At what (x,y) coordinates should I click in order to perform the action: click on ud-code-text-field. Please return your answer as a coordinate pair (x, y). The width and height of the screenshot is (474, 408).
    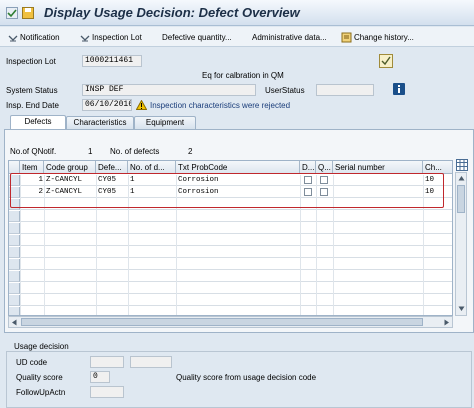
    Looking at the image, I should click on (151, 362).